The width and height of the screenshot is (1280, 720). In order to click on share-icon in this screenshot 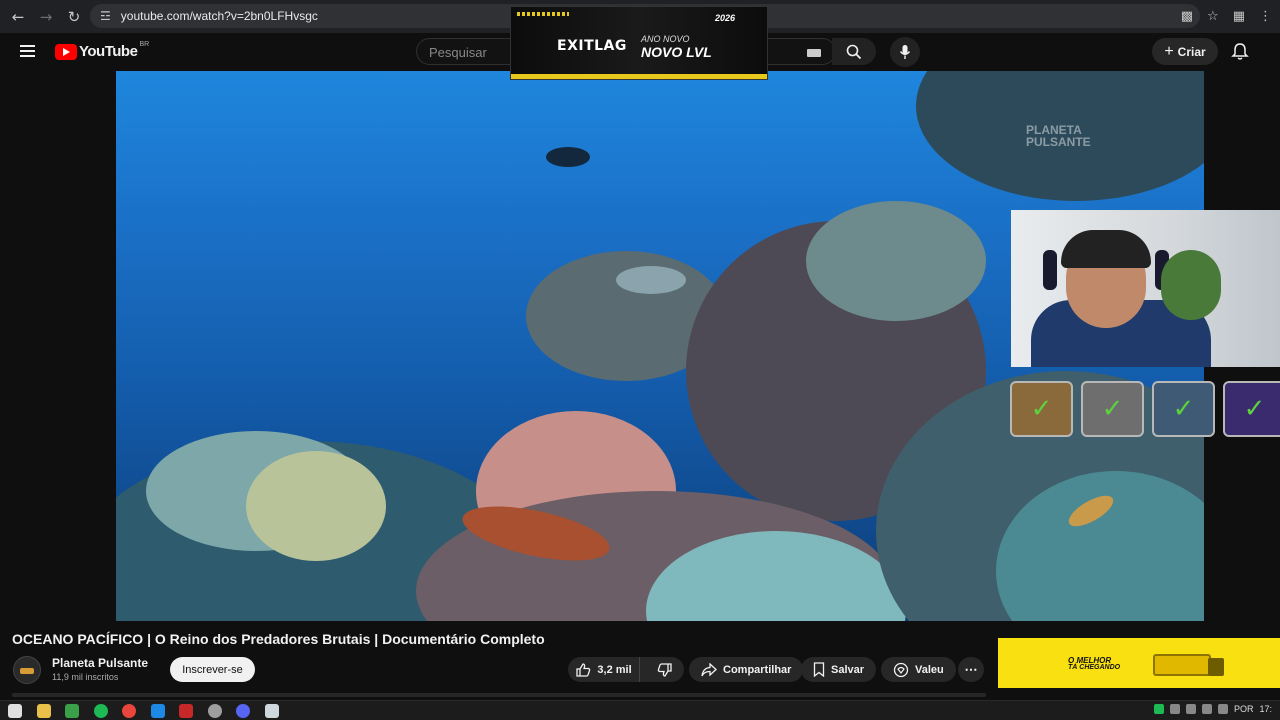, I will do `click(709, 669)`.